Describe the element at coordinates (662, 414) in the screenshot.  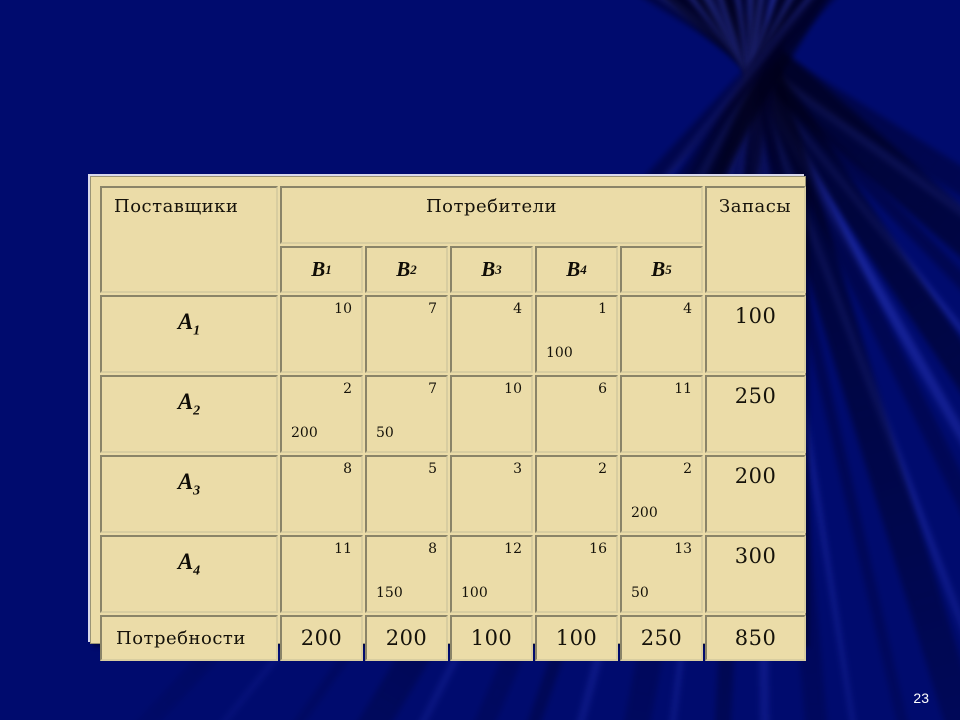
I see `cost-cell-a2-b5: 11` at that location.